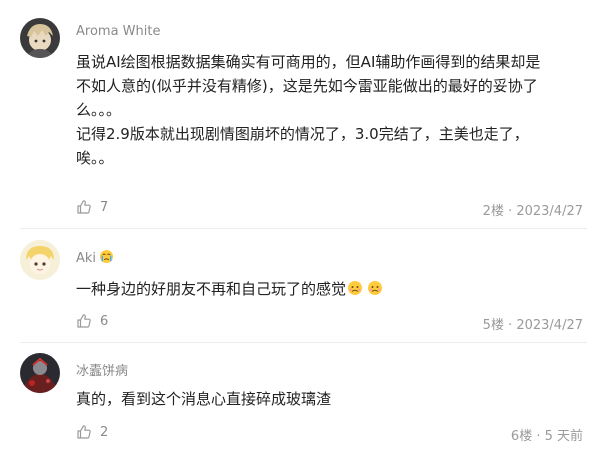 Image resolution: width=607 pixels, height=463 pixels. I want to click on comment-content: 真的，看到这个消息心直接碎成玻璃渣, so click(326, 399).